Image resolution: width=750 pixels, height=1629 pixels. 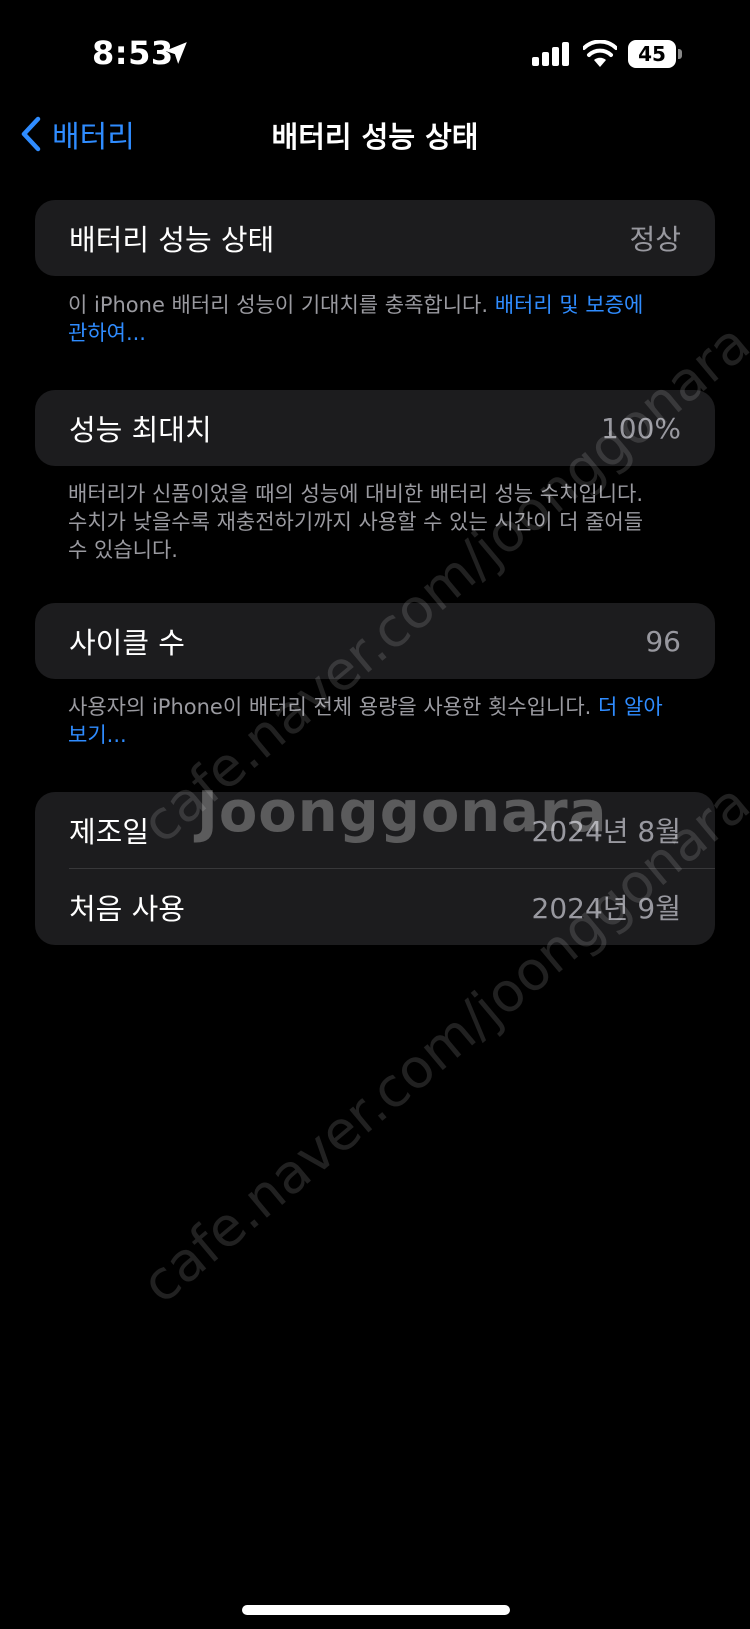 I want to click on battery-health-row: 배터리 성능 상태 정상, so click(x=375, y=238).